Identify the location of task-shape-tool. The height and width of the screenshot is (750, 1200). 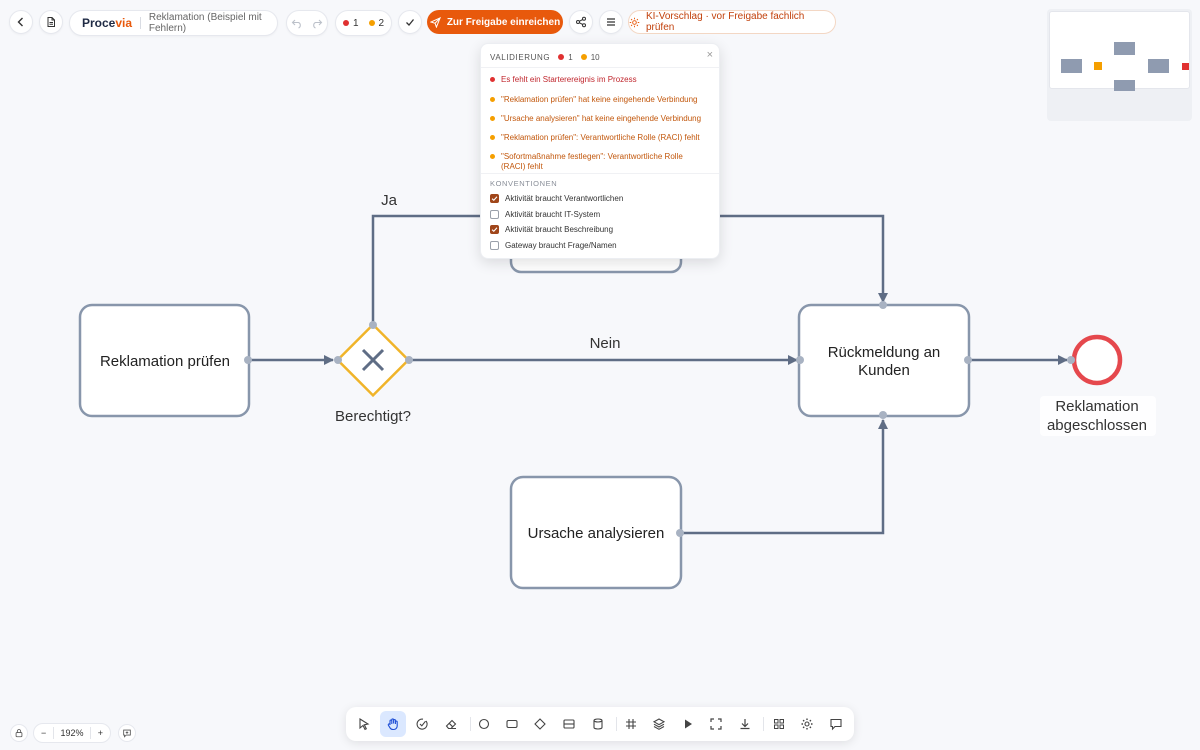
(512, 724).